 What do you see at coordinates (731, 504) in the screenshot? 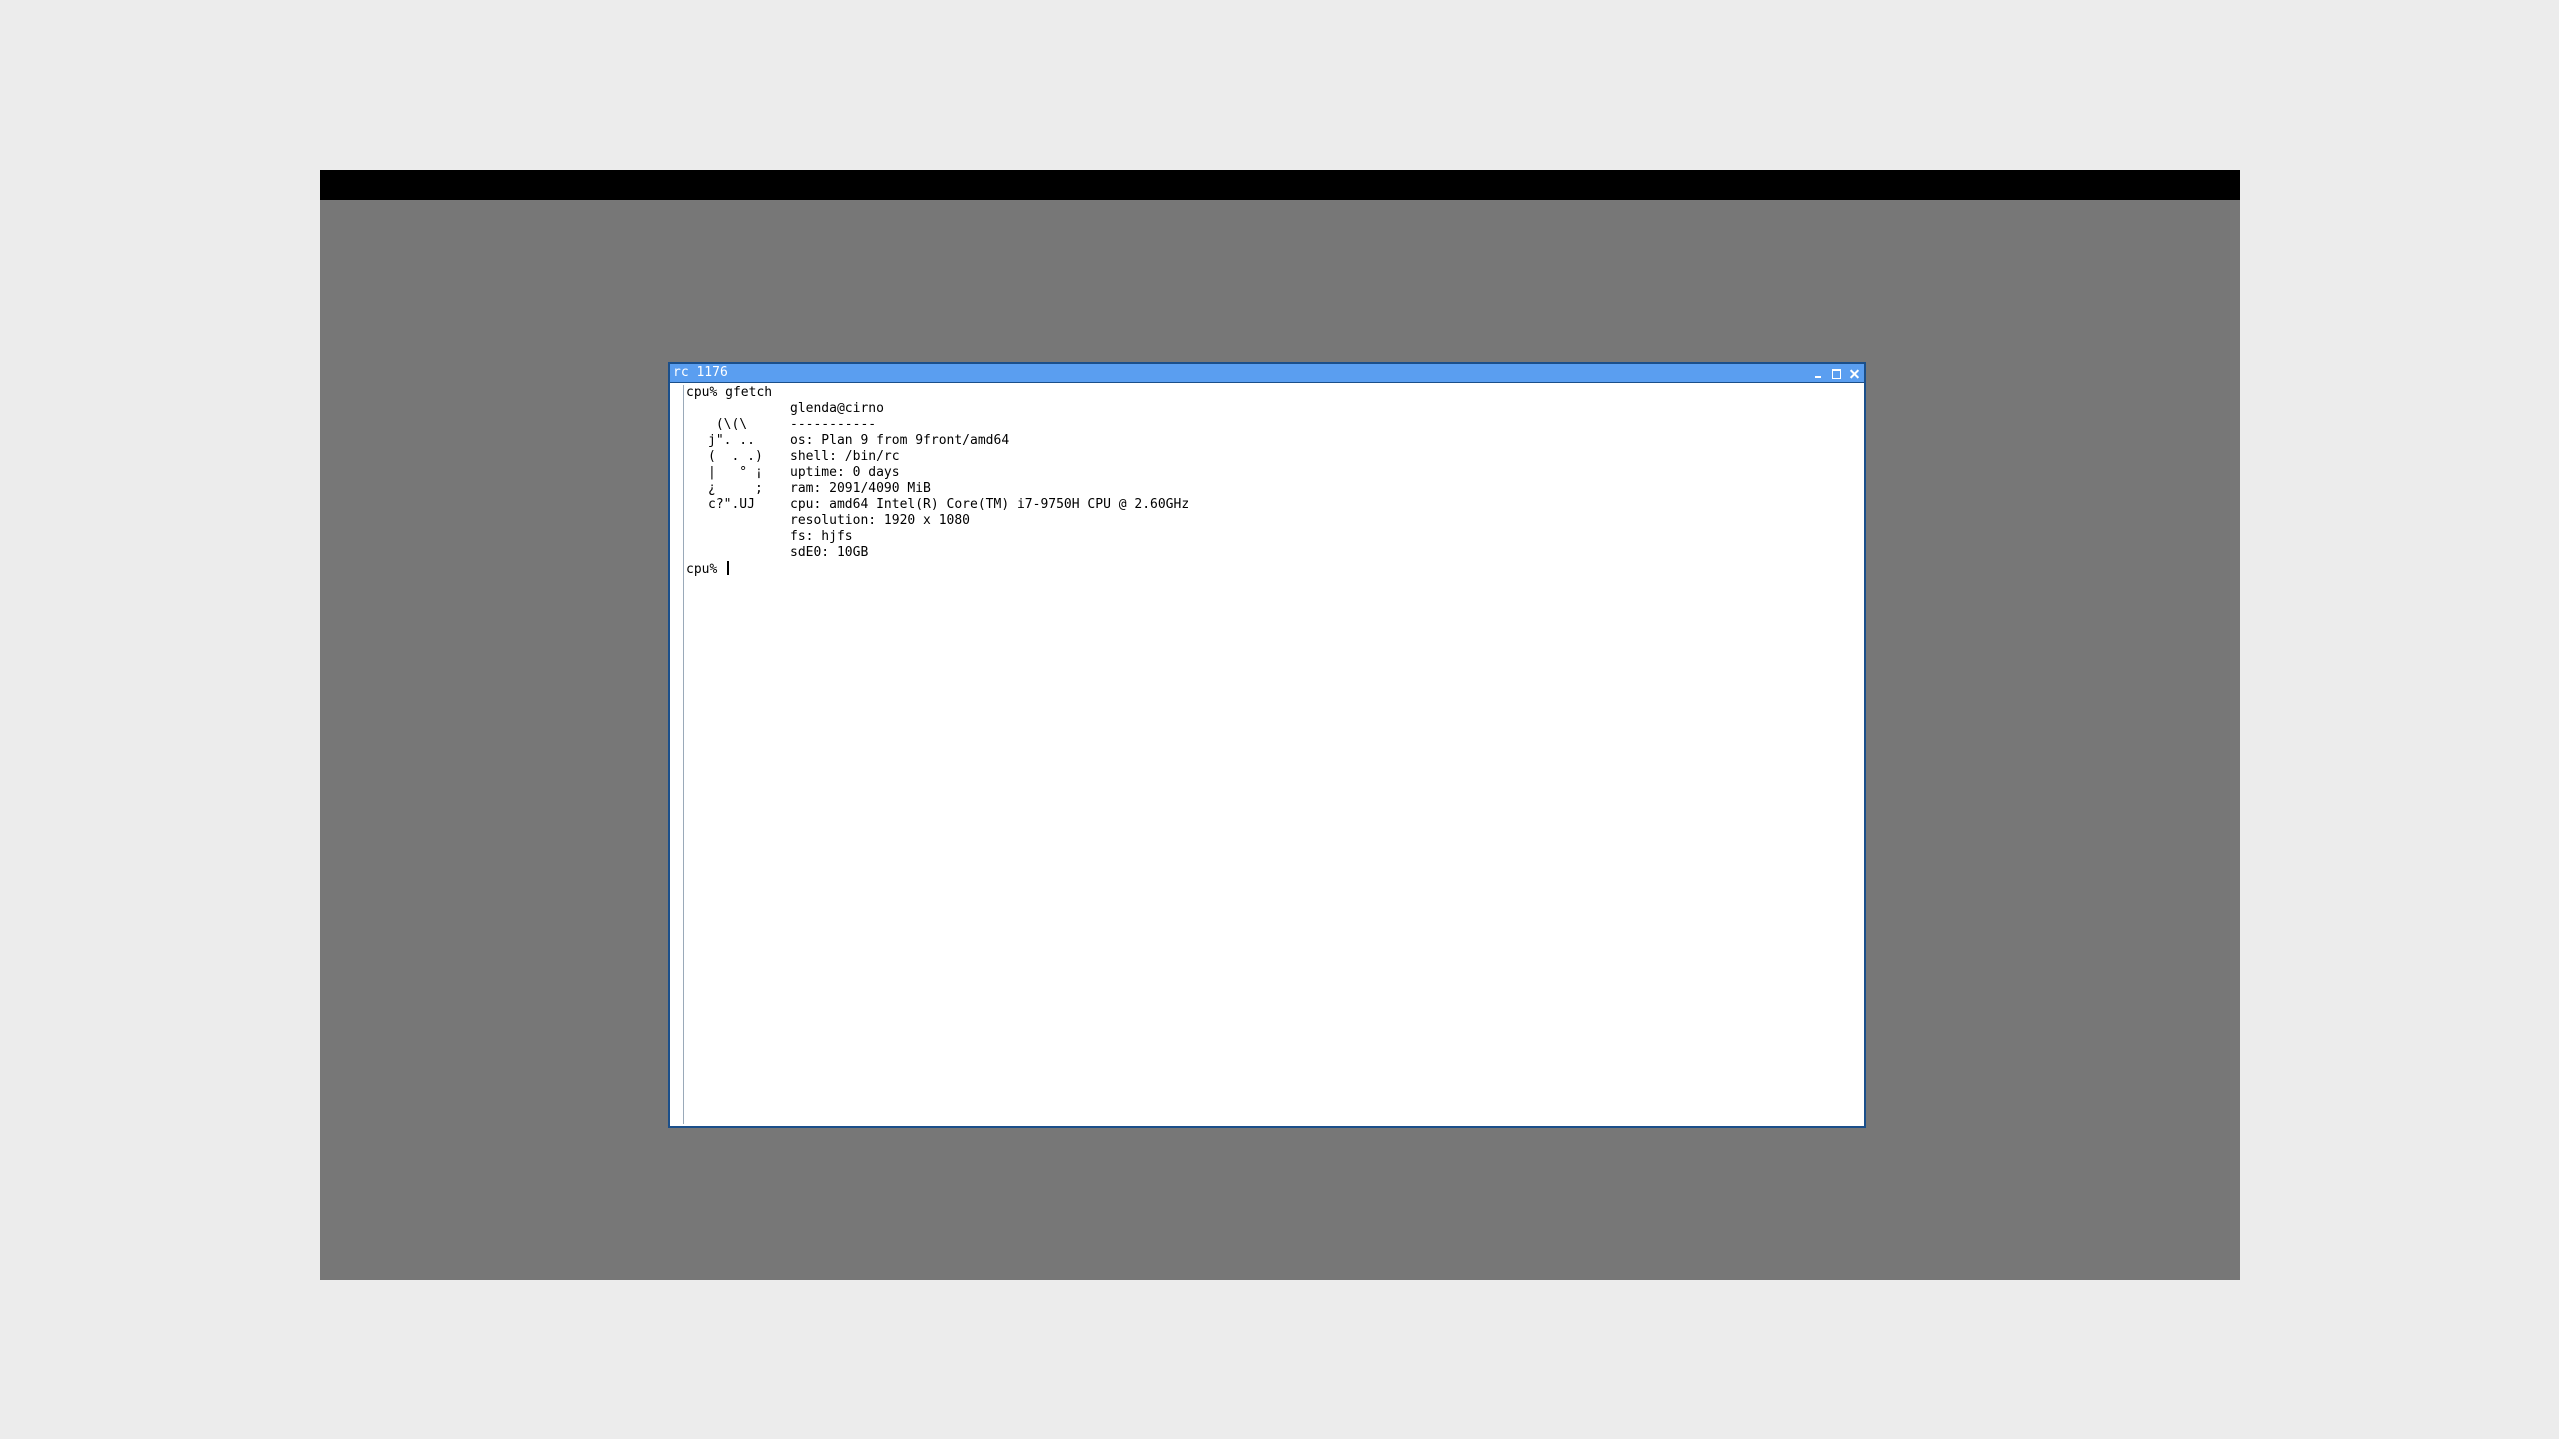
I see `ascii-line: c?".UJ` at bounding box center [731, 504].